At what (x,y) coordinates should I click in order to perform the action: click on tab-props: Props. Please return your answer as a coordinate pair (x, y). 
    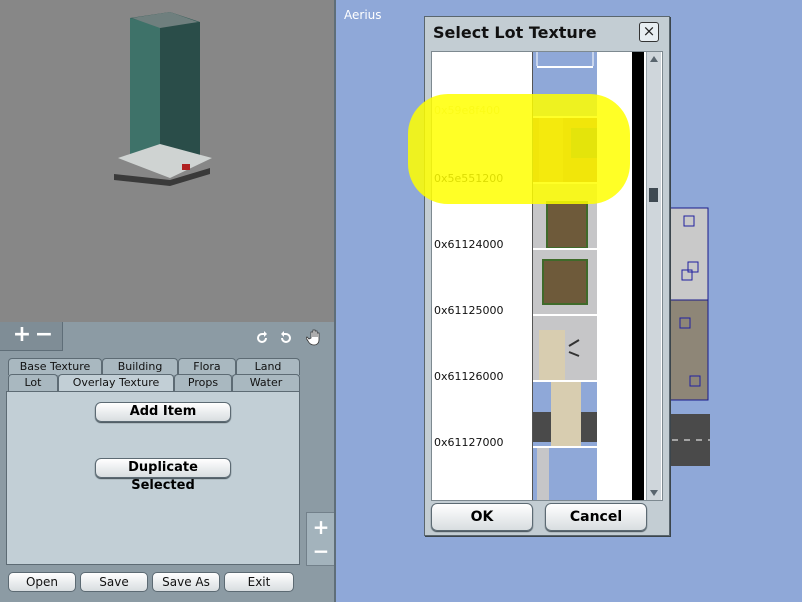
    Looking at the image, I should click on (203, 382).